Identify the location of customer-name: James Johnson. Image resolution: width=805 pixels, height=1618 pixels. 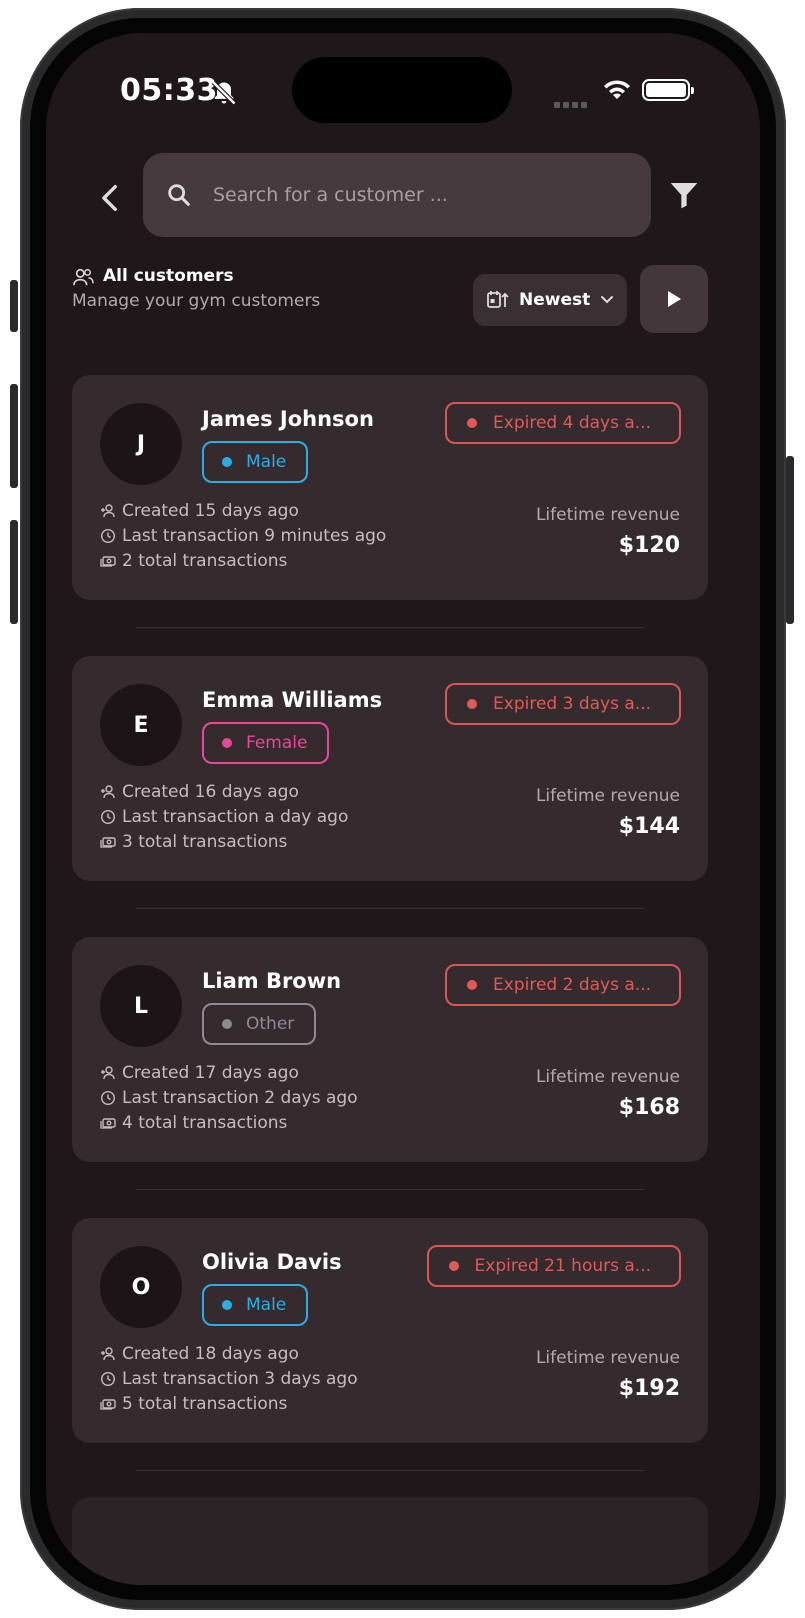
(288, 419).